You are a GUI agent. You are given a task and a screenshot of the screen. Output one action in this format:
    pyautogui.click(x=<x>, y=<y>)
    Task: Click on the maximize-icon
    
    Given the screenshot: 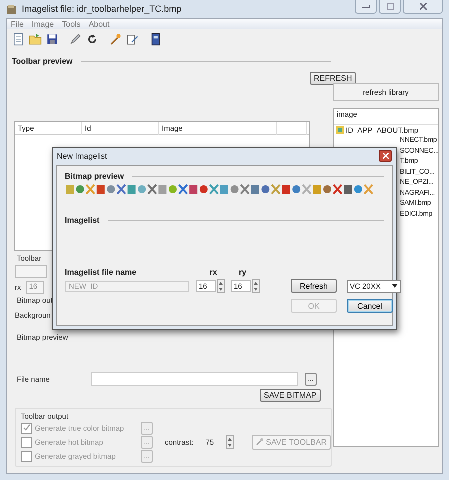 What is the action you would take?
    pyautogui.click(x=390, y=6)
    